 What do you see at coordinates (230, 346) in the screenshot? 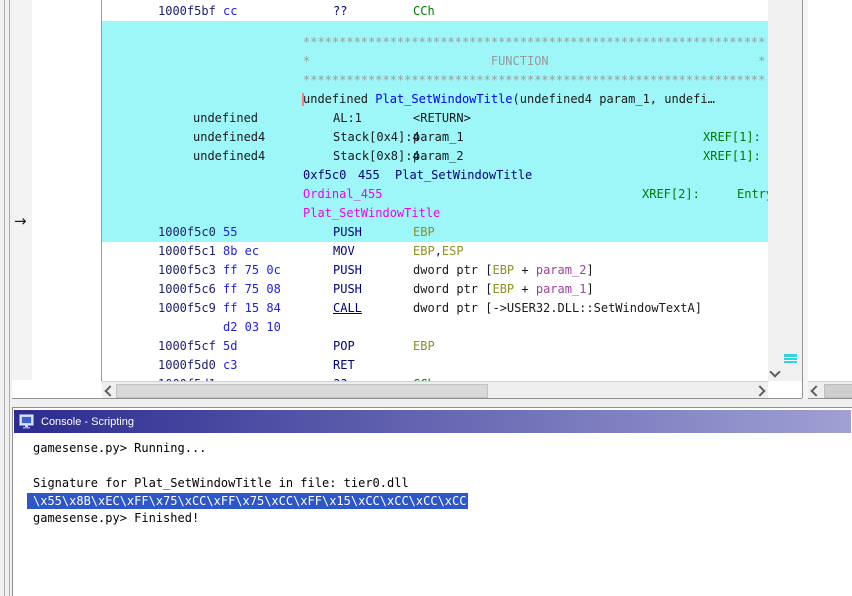
I see `listing-token: 5d` at bounding box center [230, 346].